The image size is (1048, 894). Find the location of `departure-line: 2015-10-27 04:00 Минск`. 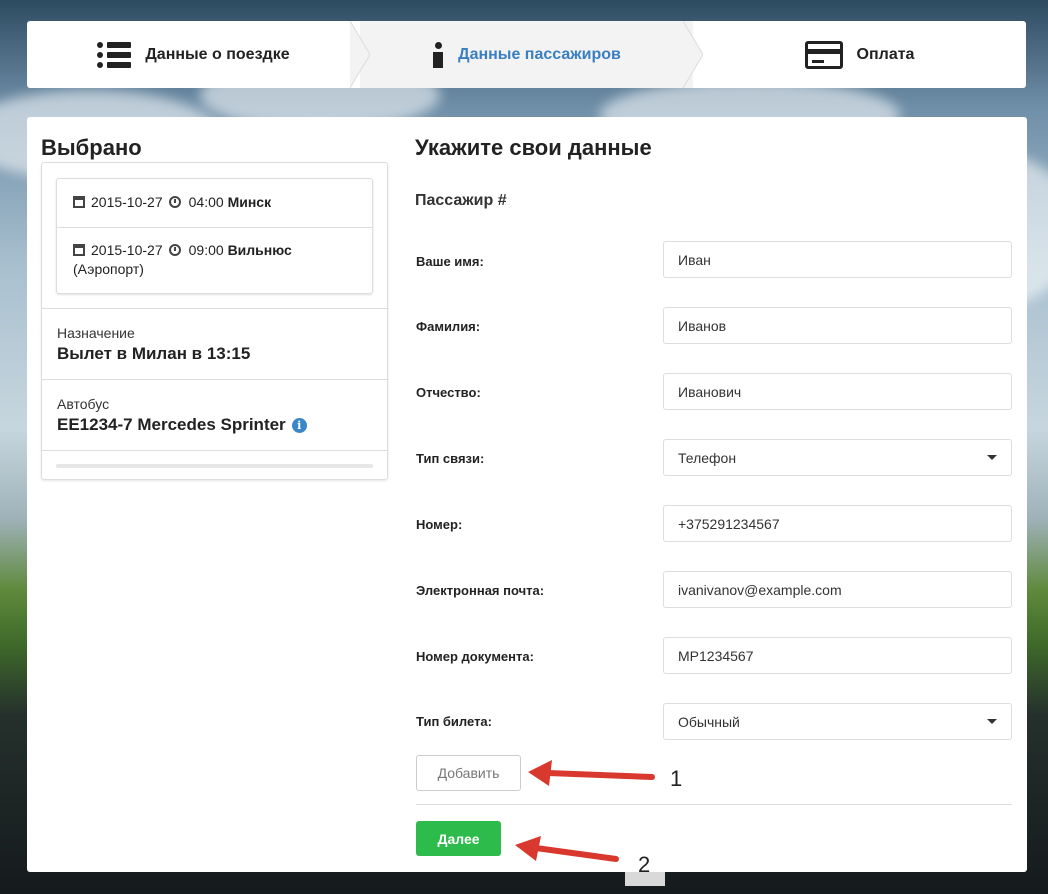

departure-line: 2015-10-27 04:00 Минск is located at coordinates (218, 202).